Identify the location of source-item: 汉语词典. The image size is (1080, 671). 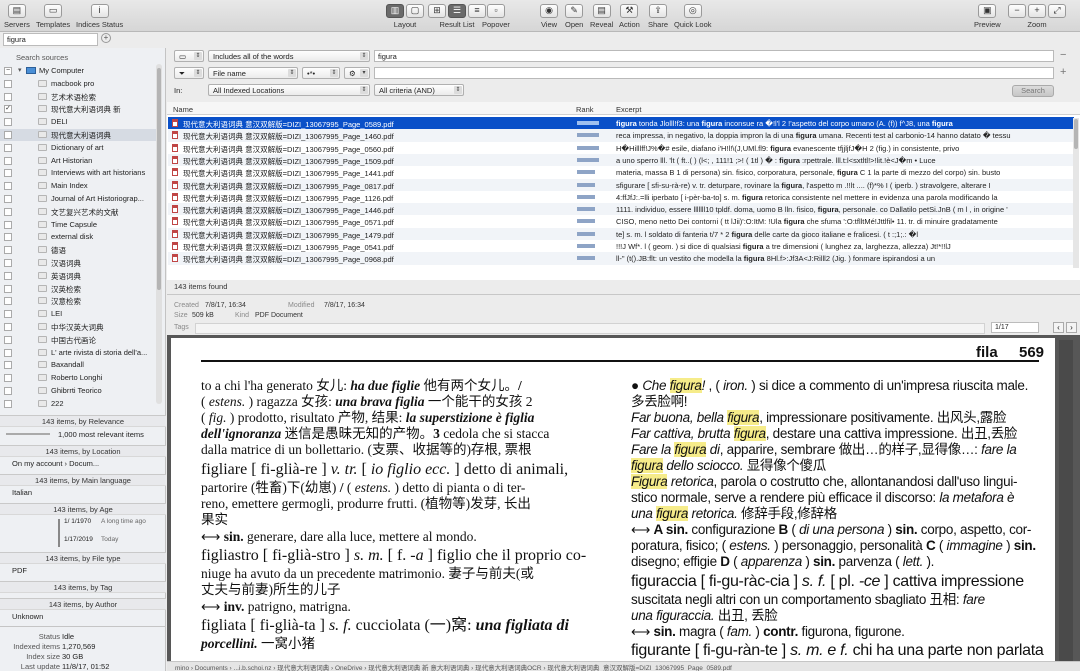
(81, 263).